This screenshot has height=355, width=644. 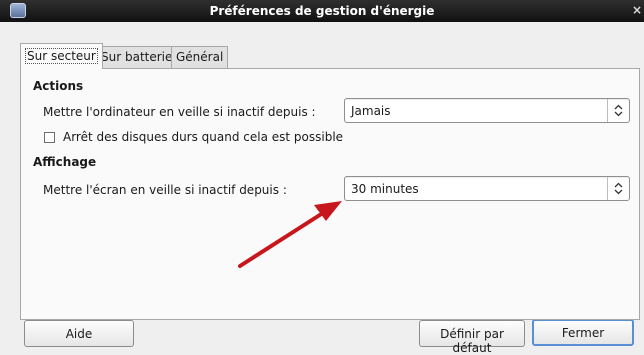 I want to click on tab-label: Sur secteur, so click(x=61, y=56).